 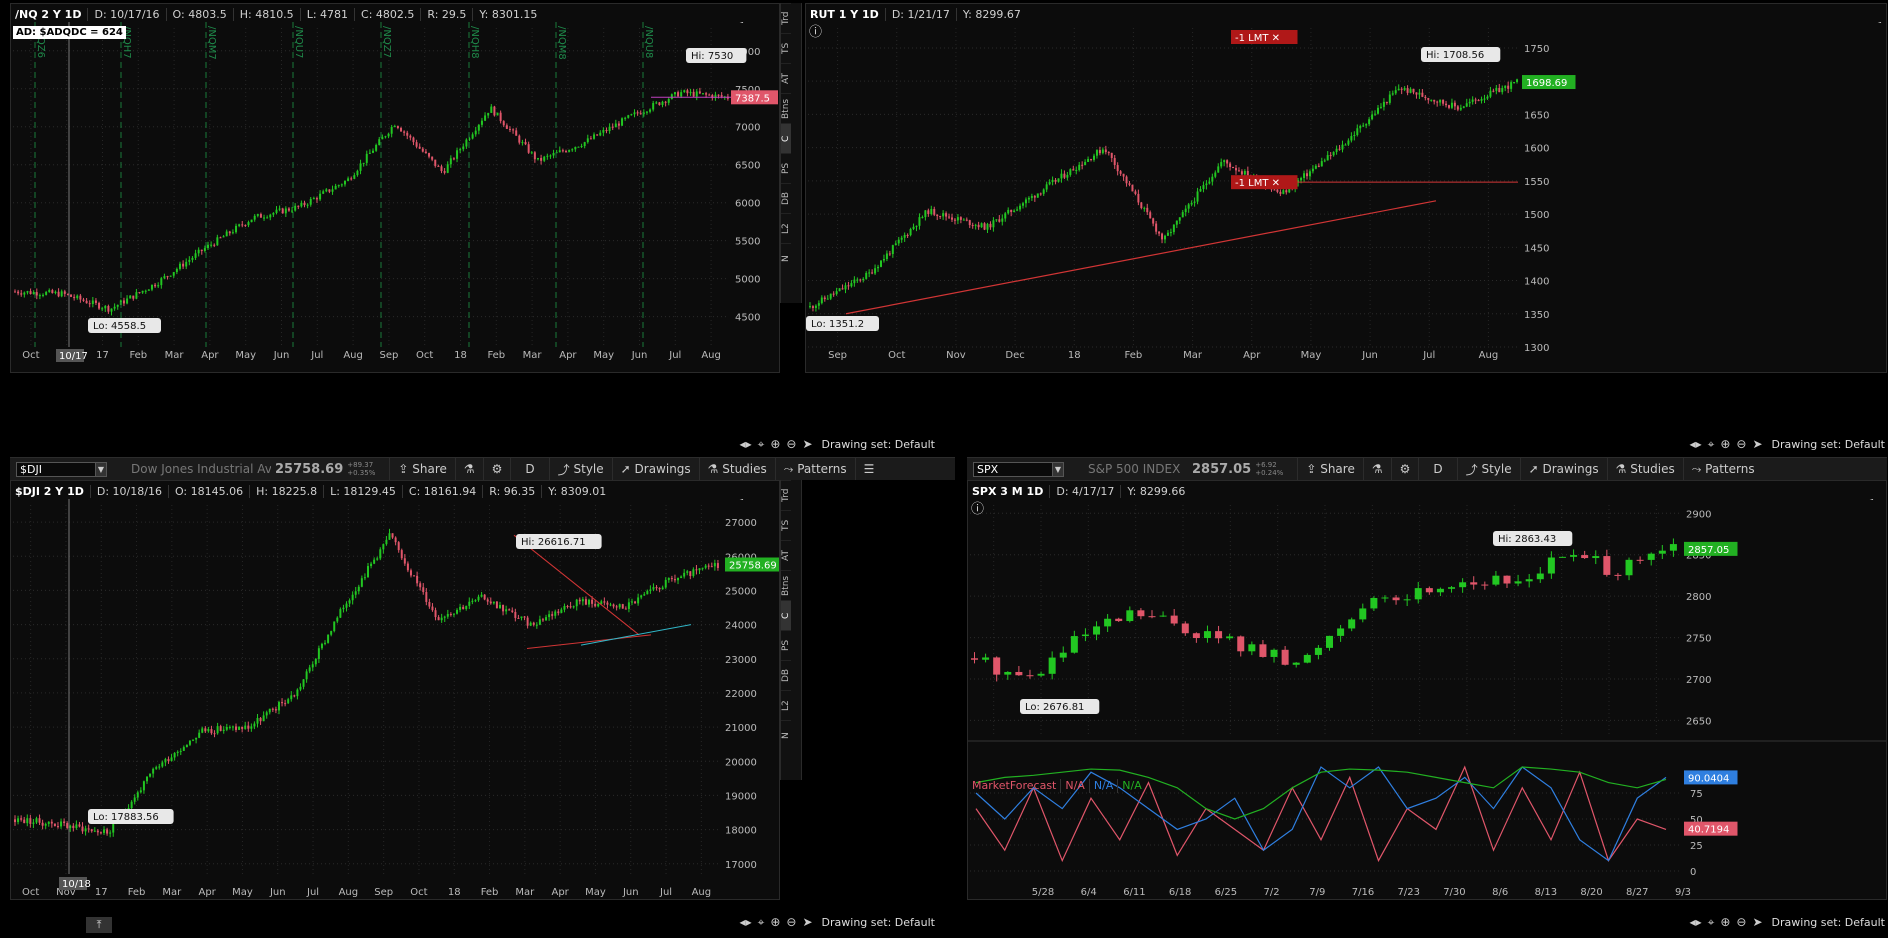 I want to click on x-tick-label: Jul, so click(x=316, y=355).